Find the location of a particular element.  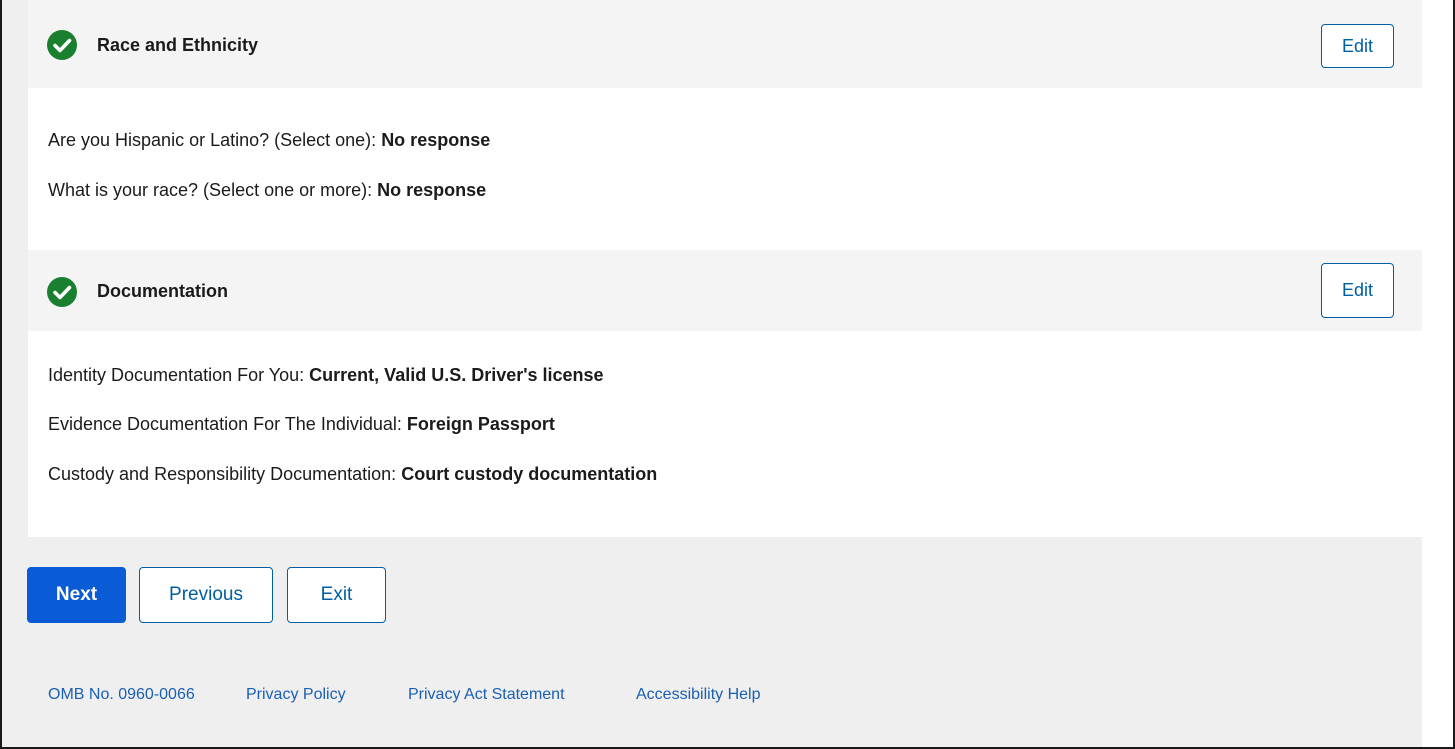

row-value: Court custody documentation is located at coordinates (529, 474).